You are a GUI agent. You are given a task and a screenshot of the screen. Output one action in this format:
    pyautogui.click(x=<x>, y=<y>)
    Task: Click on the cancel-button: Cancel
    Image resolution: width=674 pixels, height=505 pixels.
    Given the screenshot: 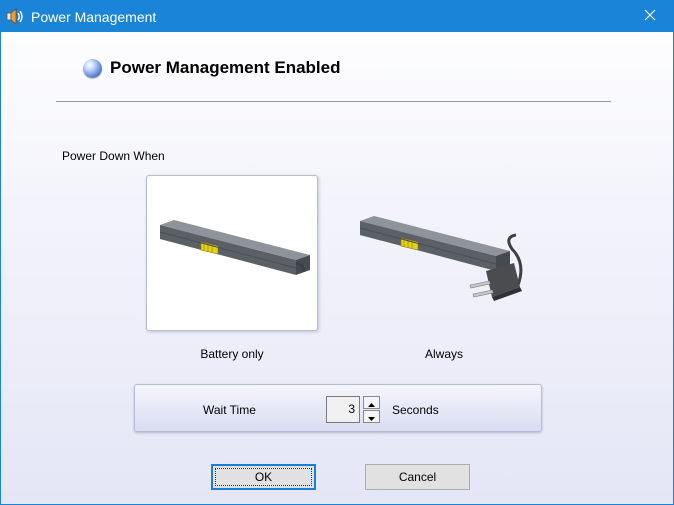 What is the action you would take?
    pyautogui.click(x=417, y=477)
    